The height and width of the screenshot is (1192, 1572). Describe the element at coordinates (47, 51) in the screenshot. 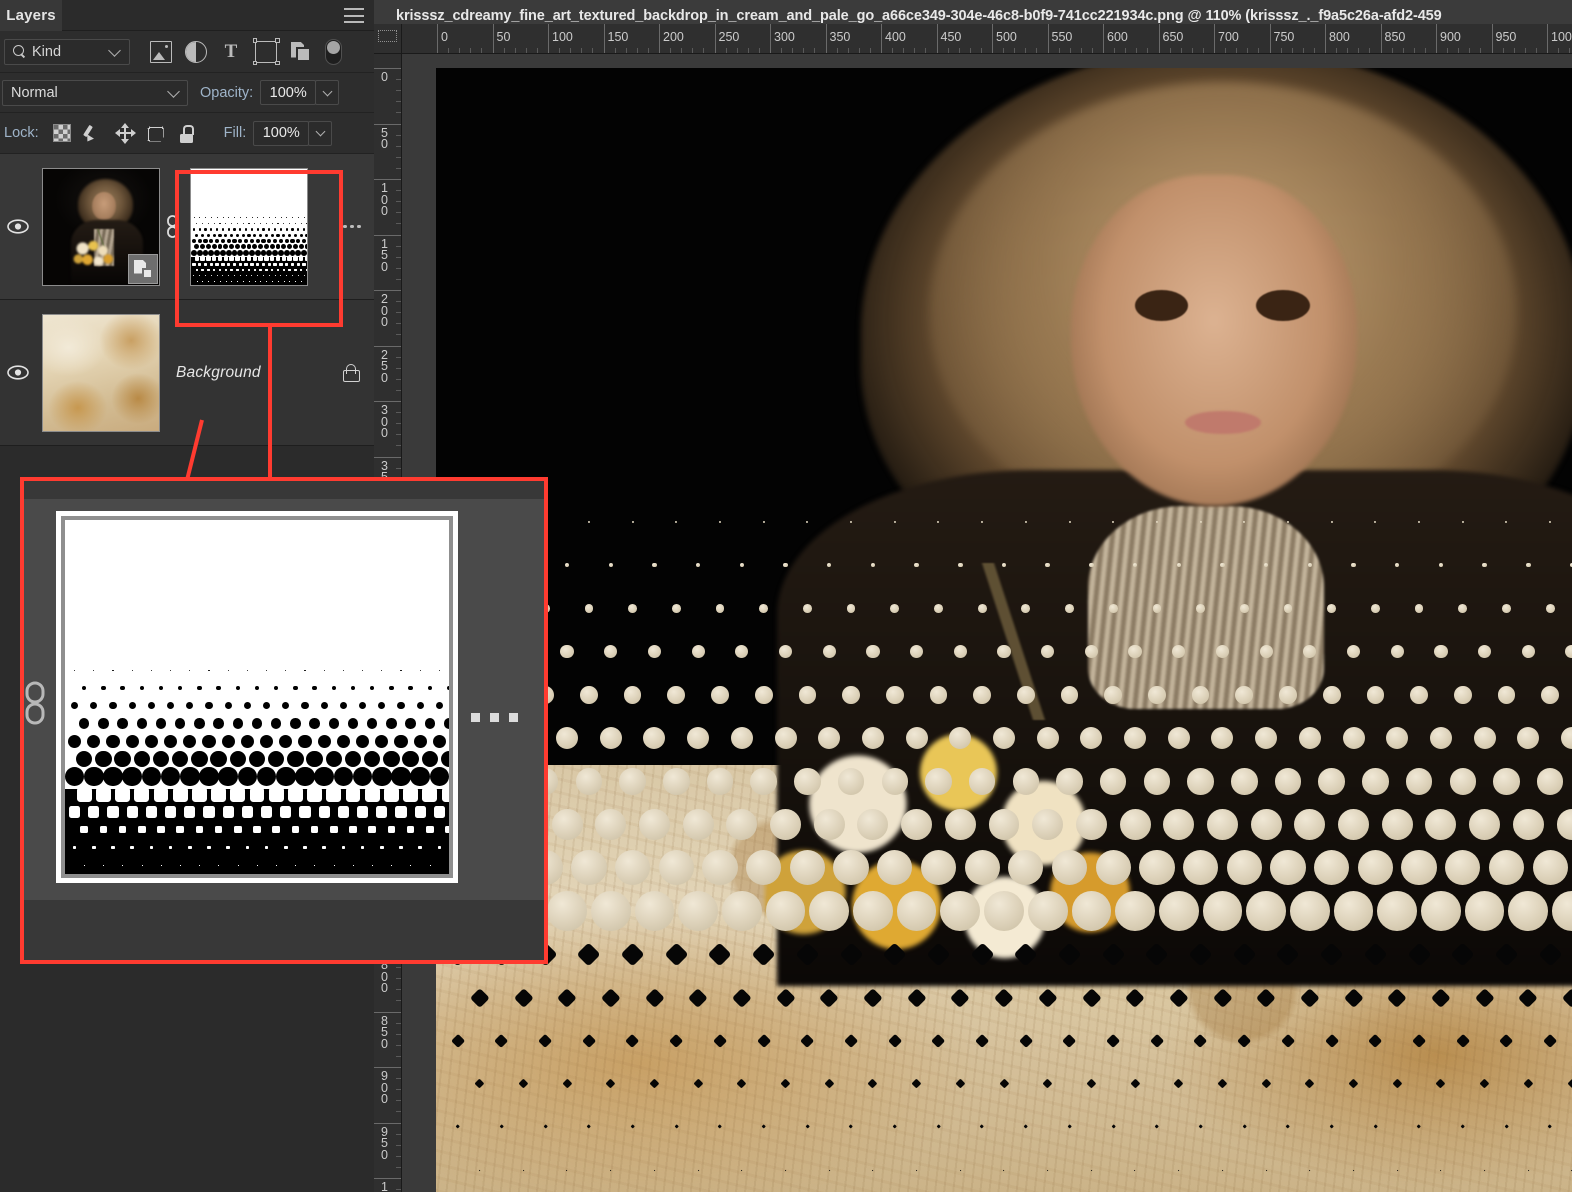

I see `filter-kind-label: Kind` at that location.